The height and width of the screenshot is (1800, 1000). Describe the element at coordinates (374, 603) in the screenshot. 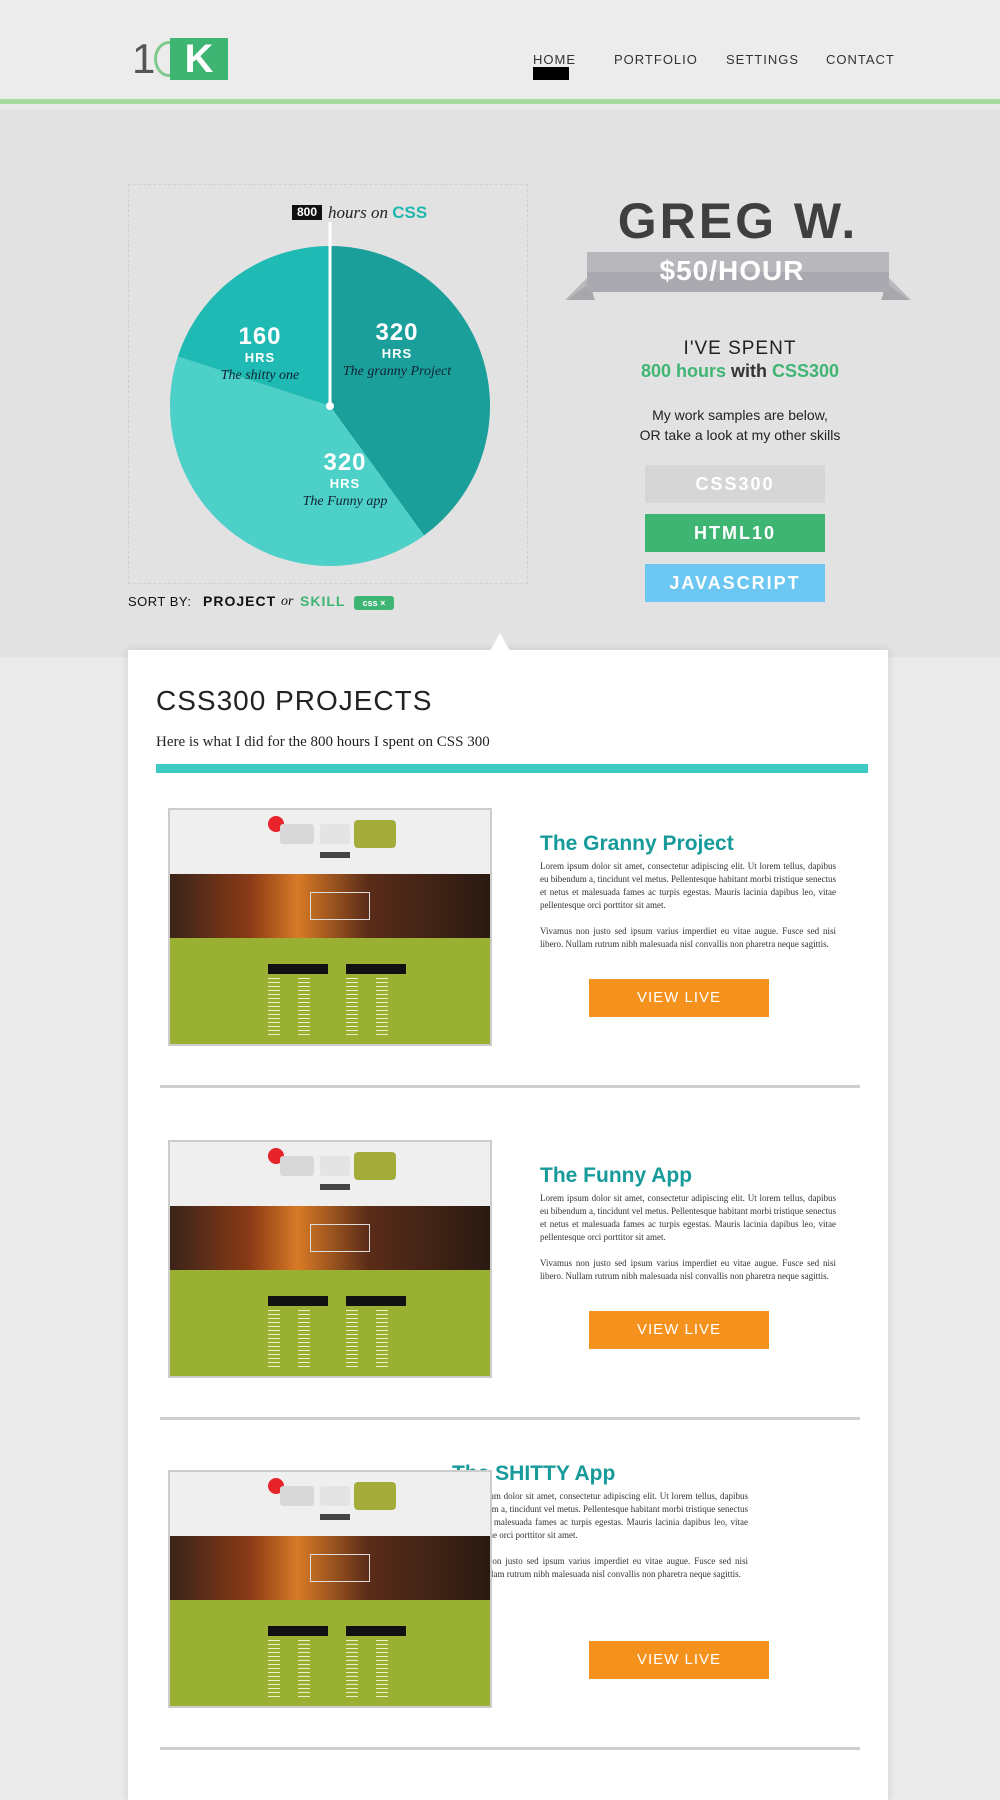

I see `skill-filter-chip: css ×` at that location.